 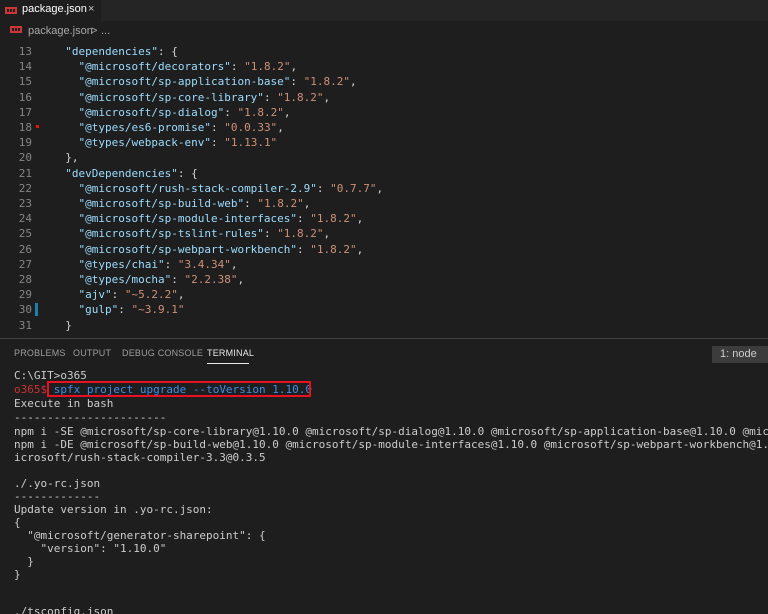 What do you see at coordinates (54, 9) in the screenshot?
I see `tab-label: package.json` at bounding box center [54, 9].